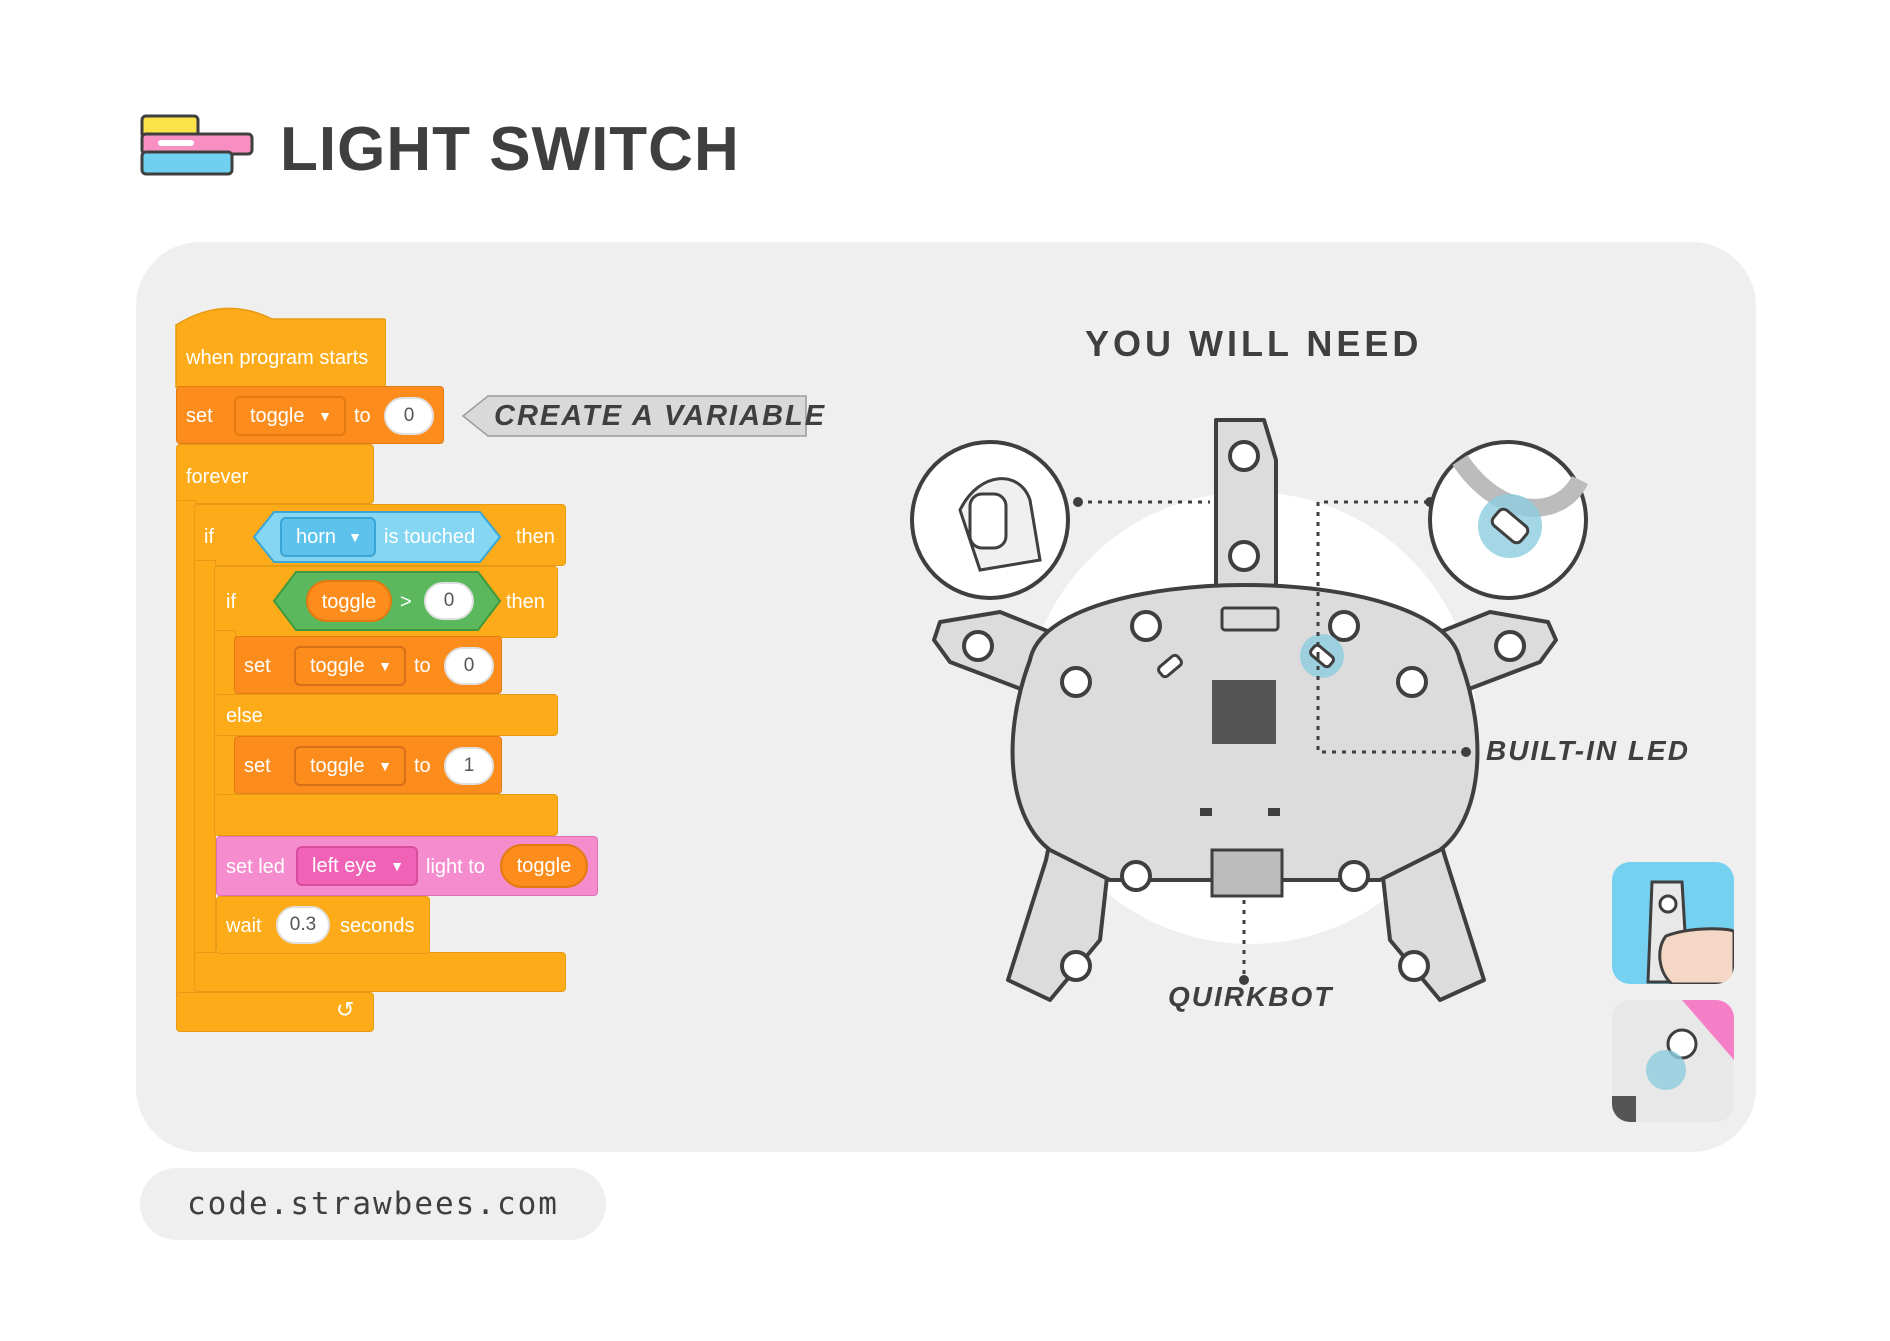 The image size is (1890, 1341). Describe the element at coordinates (544, 866) in the screenshot. I see `toggle-variable-reporter-2: toggle` at that location.